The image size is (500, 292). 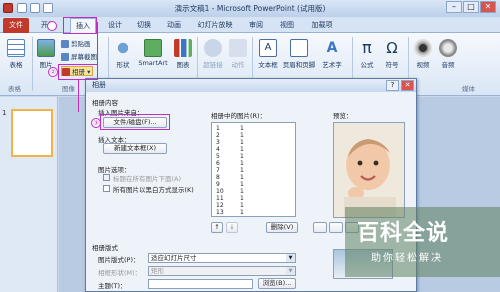 I want to click on new-textbox-button: 新建文本框(X), so click(x=135, y=148).